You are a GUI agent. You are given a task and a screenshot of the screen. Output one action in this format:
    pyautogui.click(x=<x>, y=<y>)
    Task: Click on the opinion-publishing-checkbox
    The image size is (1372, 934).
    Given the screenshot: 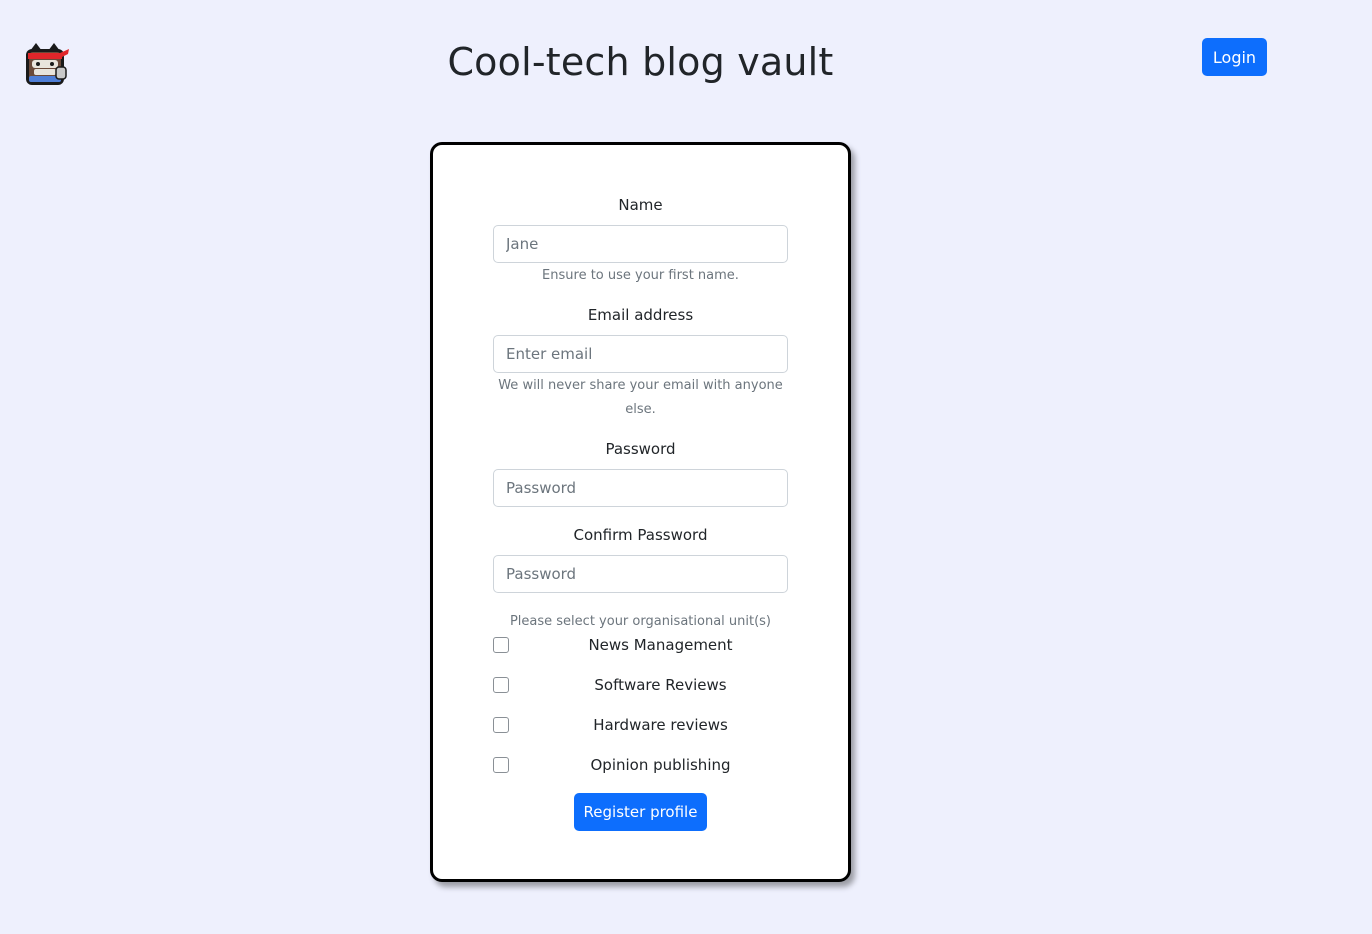 What is the action you would take?
    pyautogui.click(x=501, y=765)
    